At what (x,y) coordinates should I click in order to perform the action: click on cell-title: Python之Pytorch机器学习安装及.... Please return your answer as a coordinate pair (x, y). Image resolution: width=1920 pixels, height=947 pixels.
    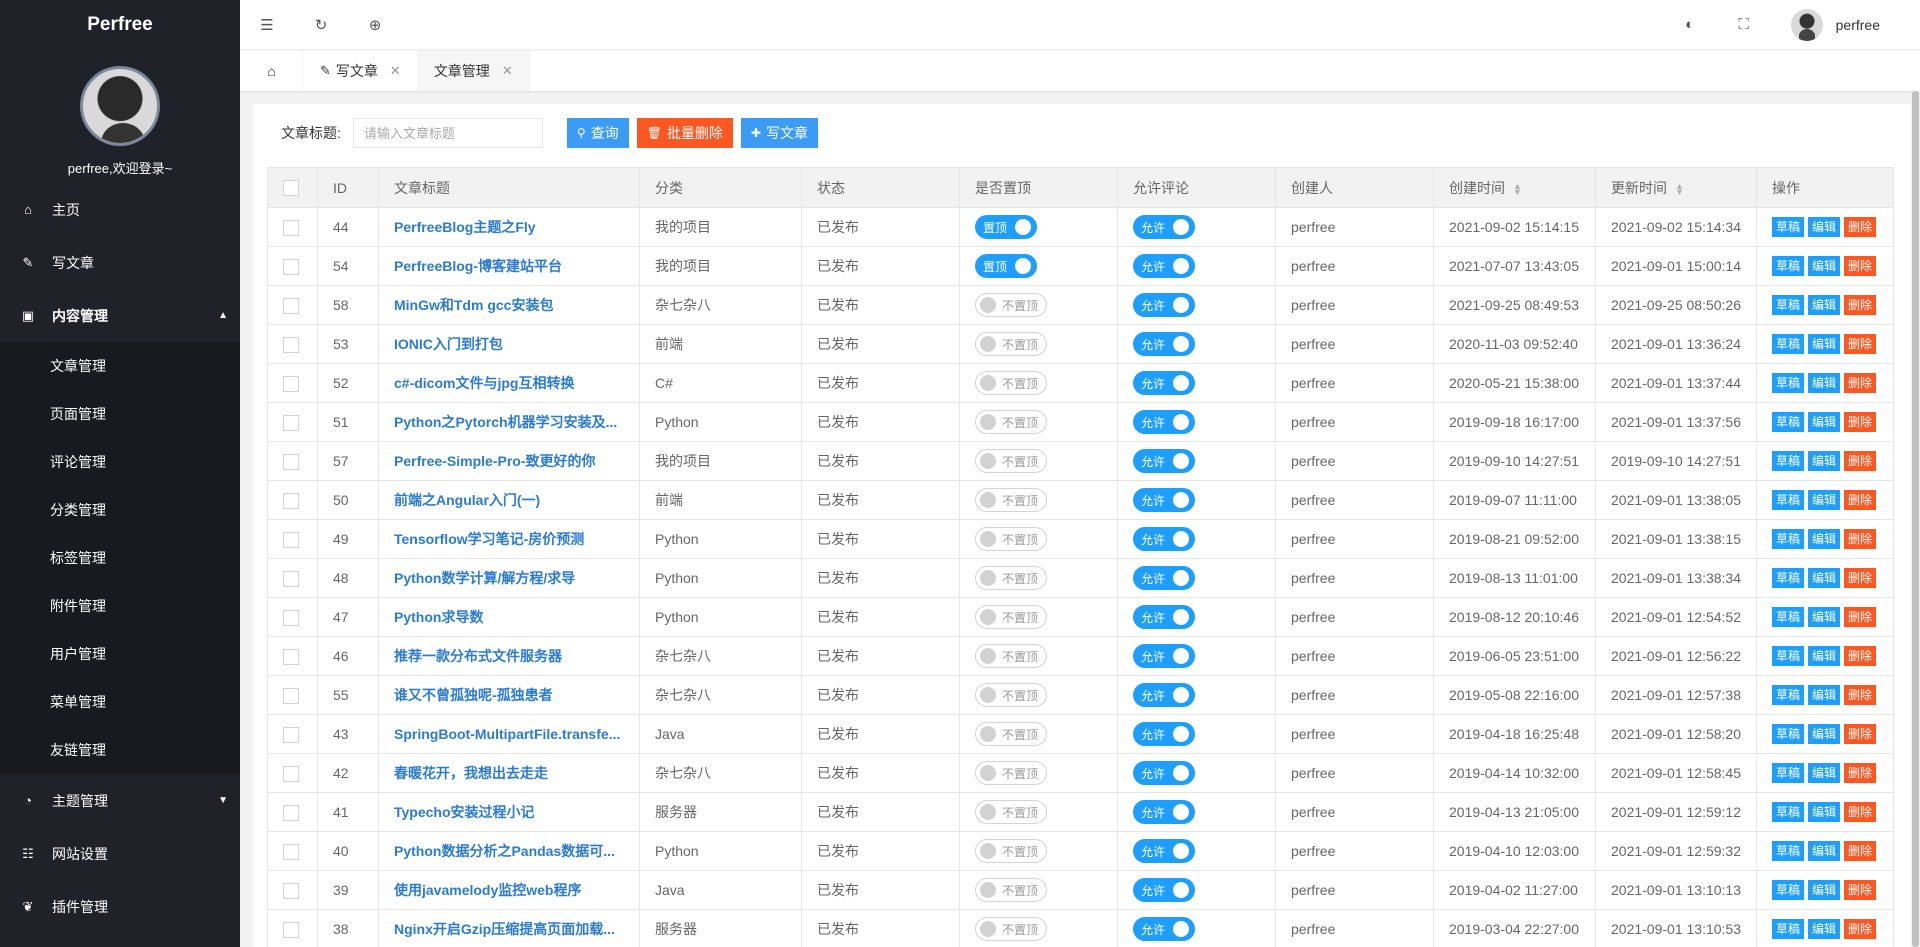
    Looking at the image, I should click on (509, 422).